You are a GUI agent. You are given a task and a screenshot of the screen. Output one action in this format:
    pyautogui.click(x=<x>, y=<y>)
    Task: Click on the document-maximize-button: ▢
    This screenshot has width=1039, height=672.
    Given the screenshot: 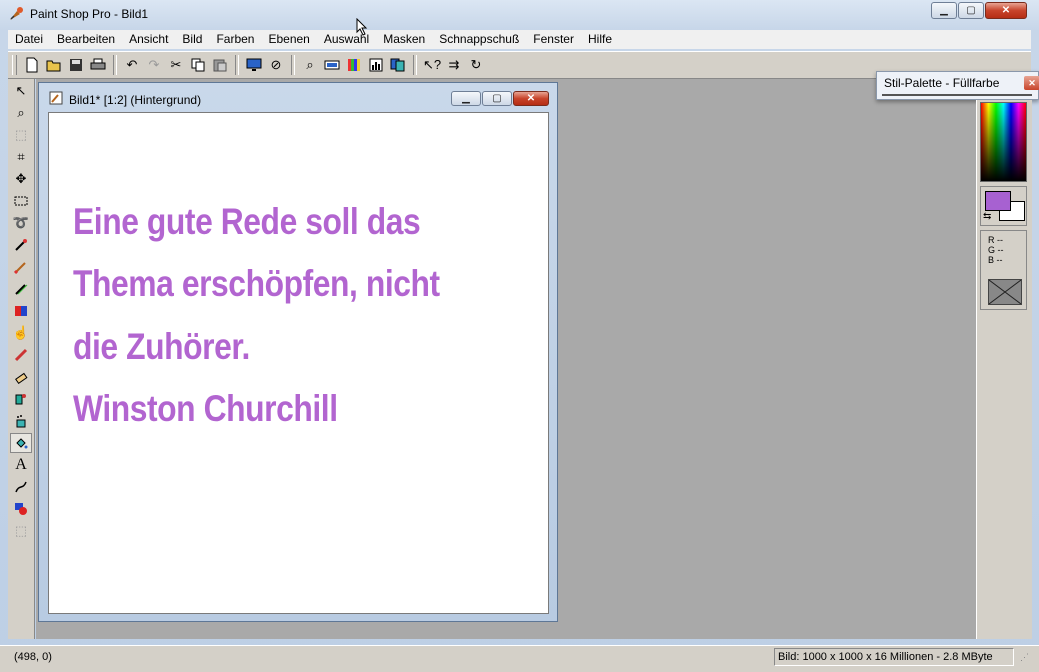 What is the action you would take?
    pyautogui.click(x=497, y=98)
    